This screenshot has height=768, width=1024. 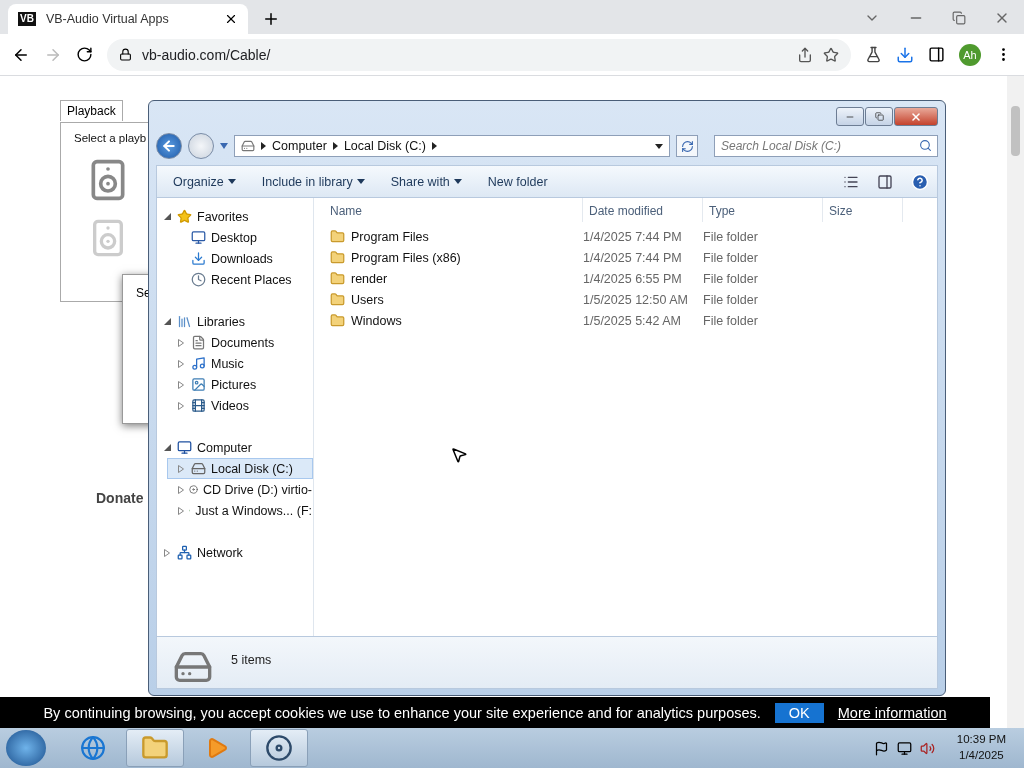 I want to click on picture-icon, so click(x=198, y=384).